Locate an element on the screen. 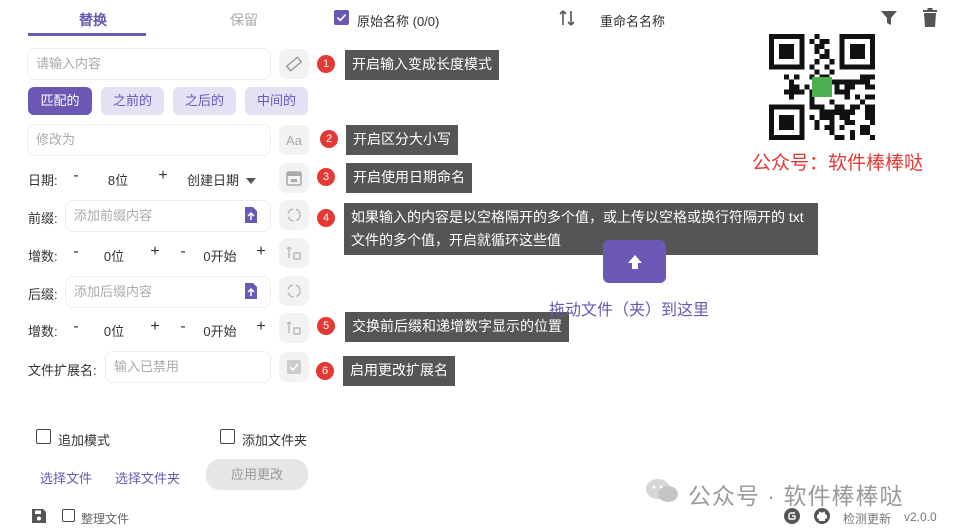 This screenshot has height=530, width=959. replace-input: 修改为 is located at coordinates (149, 140).